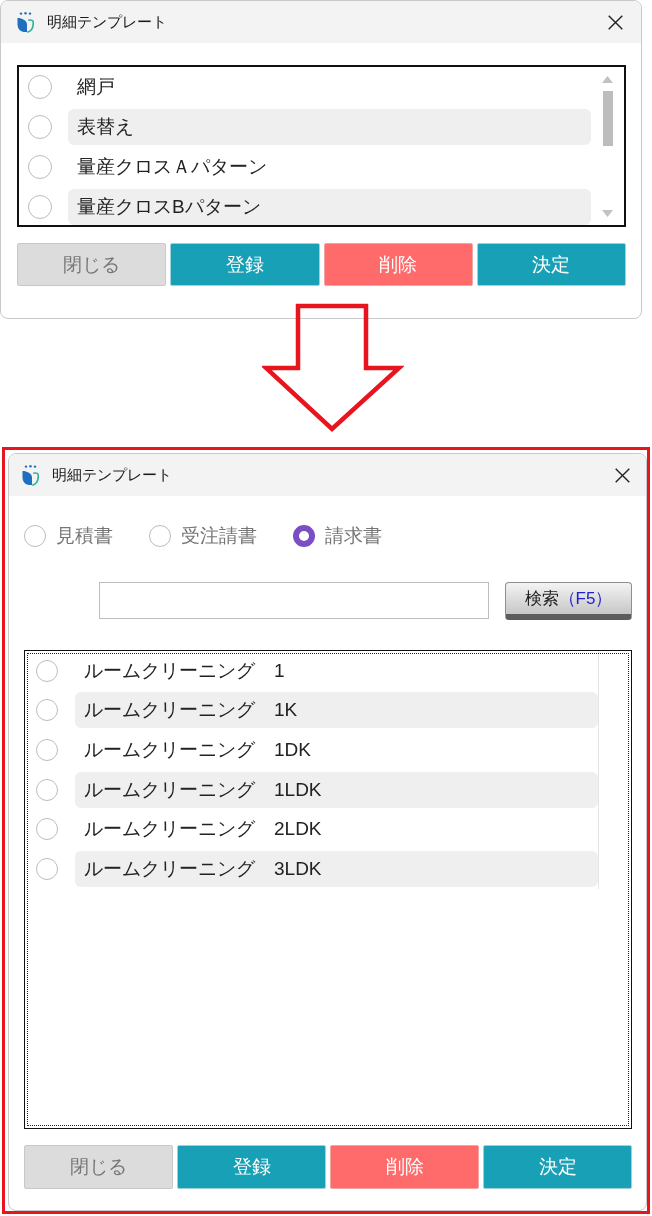 The image size is (652, 1216). Describe the element at coordinates (84, 536) in the screenshot. I see `doc-type-label: 見積書` at that location.